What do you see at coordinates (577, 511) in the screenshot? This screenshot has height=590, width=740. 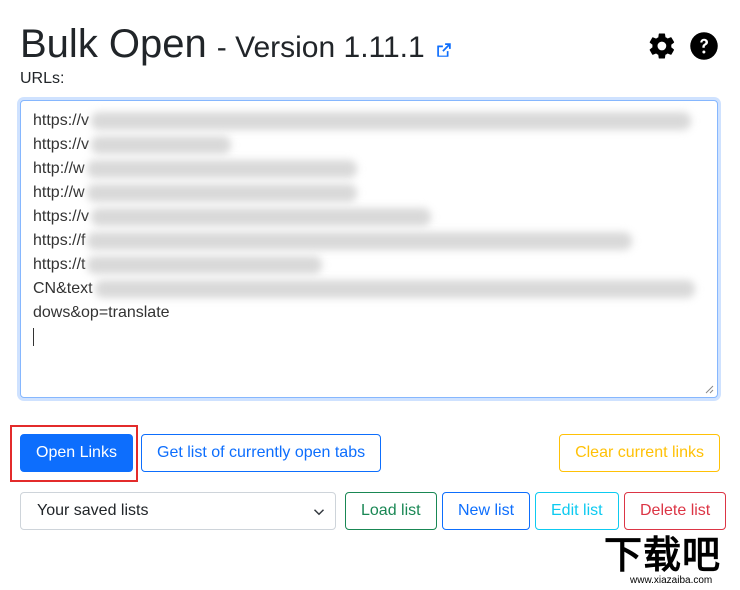 I see `edit-list-button: Edit list` at bounding box center [577, 511].